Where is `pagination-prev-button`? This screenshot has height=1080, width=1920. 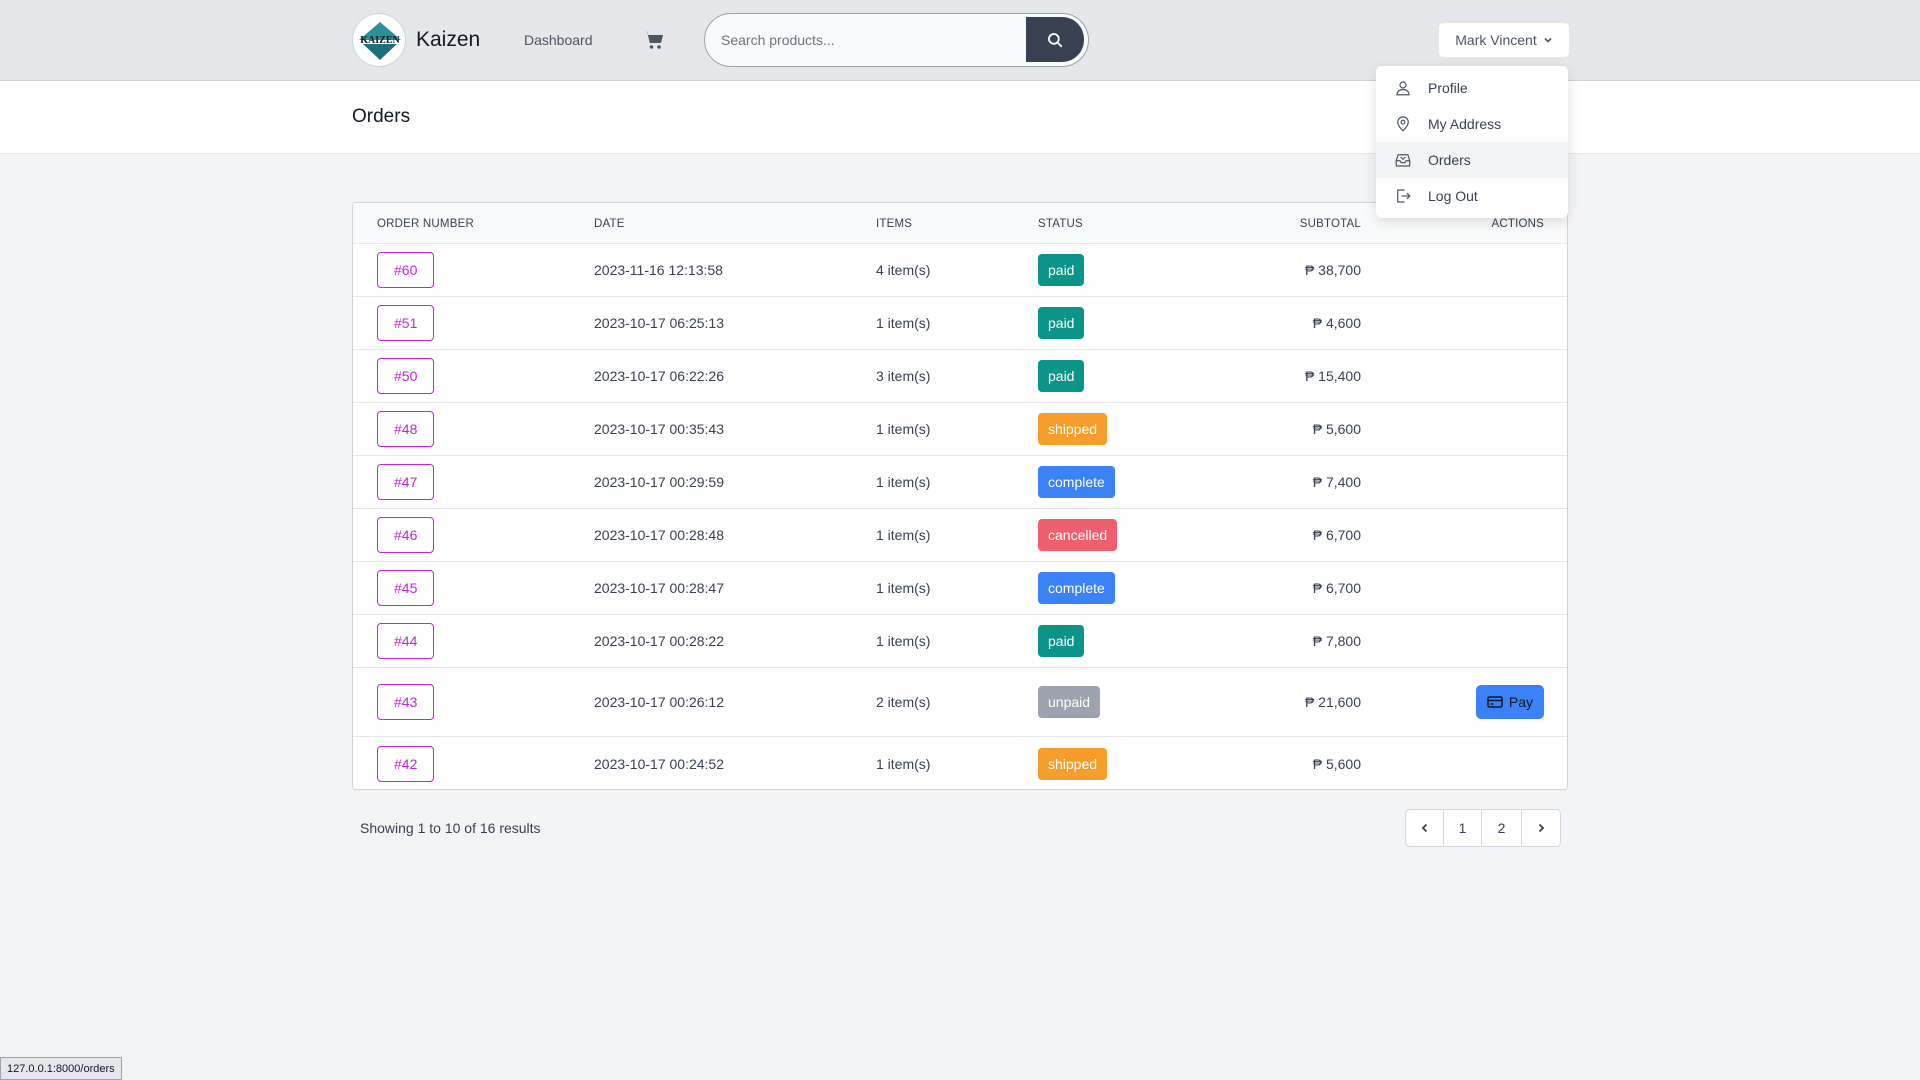 pagination-prev-button is located at coordinates (1425, 828).